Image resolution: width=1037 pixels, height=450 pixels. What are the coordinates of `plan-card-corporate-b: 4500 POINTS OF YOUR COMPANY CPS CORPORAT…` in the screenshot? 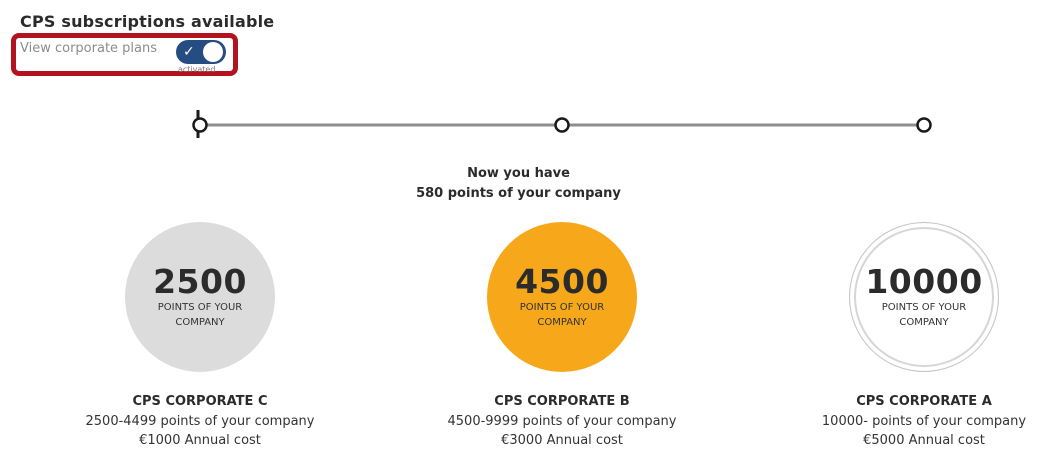 It's located at (562, 335).